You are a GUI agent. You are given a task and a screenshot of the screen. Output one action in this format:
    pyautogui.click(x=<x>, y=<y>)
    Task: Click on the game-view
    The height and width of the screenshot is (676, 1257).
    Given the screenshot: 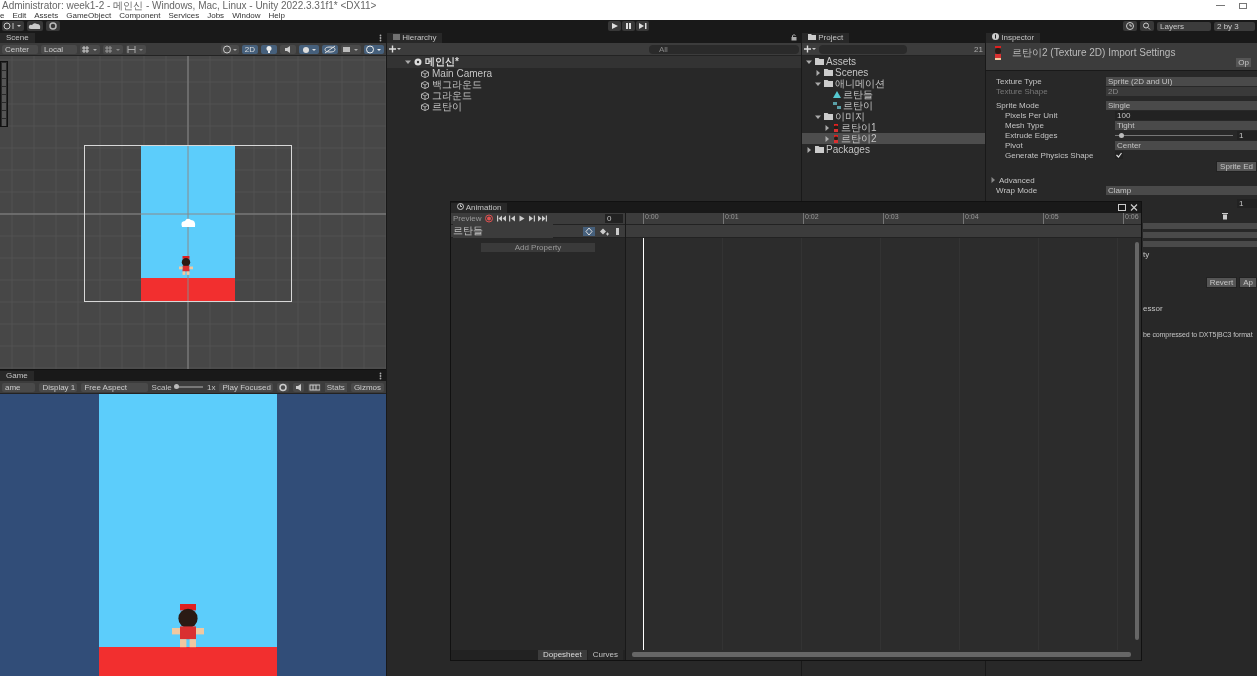 What is the action you would take?
    pyautogui.click(x=193, y=535)
    